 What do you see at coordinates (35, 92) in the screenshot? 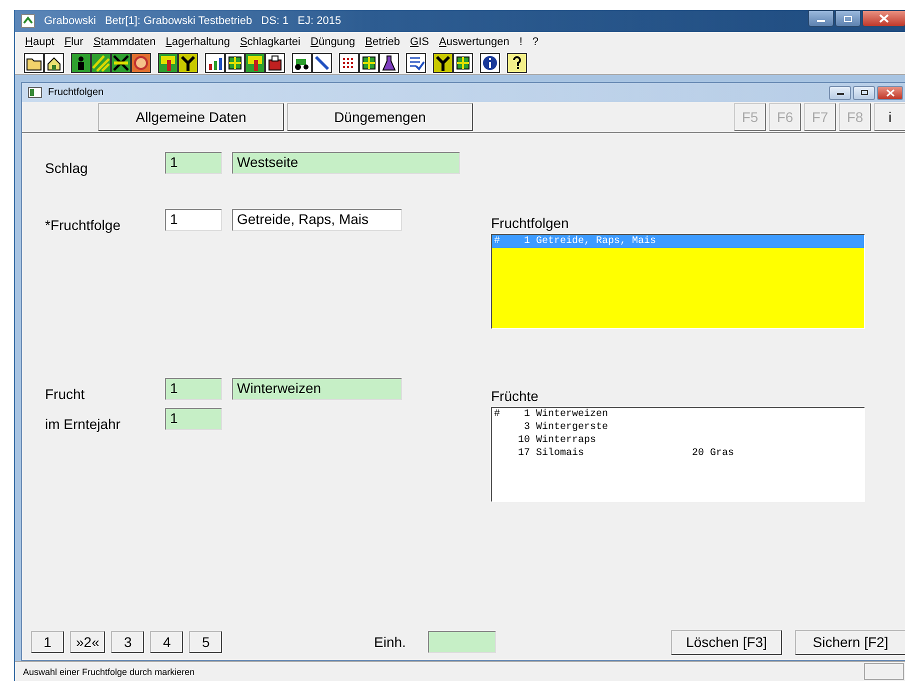
I see `window-icon` at bounding box center [35, 92].